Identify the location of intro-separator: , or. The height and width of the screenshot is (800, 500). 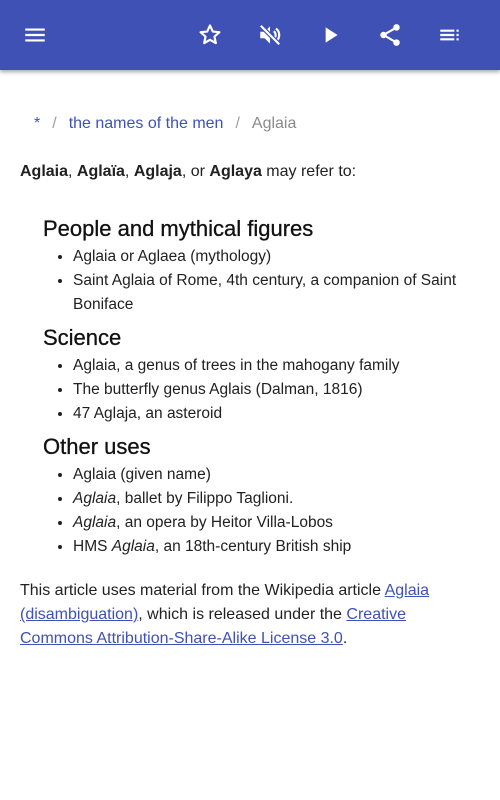
(195, 171).